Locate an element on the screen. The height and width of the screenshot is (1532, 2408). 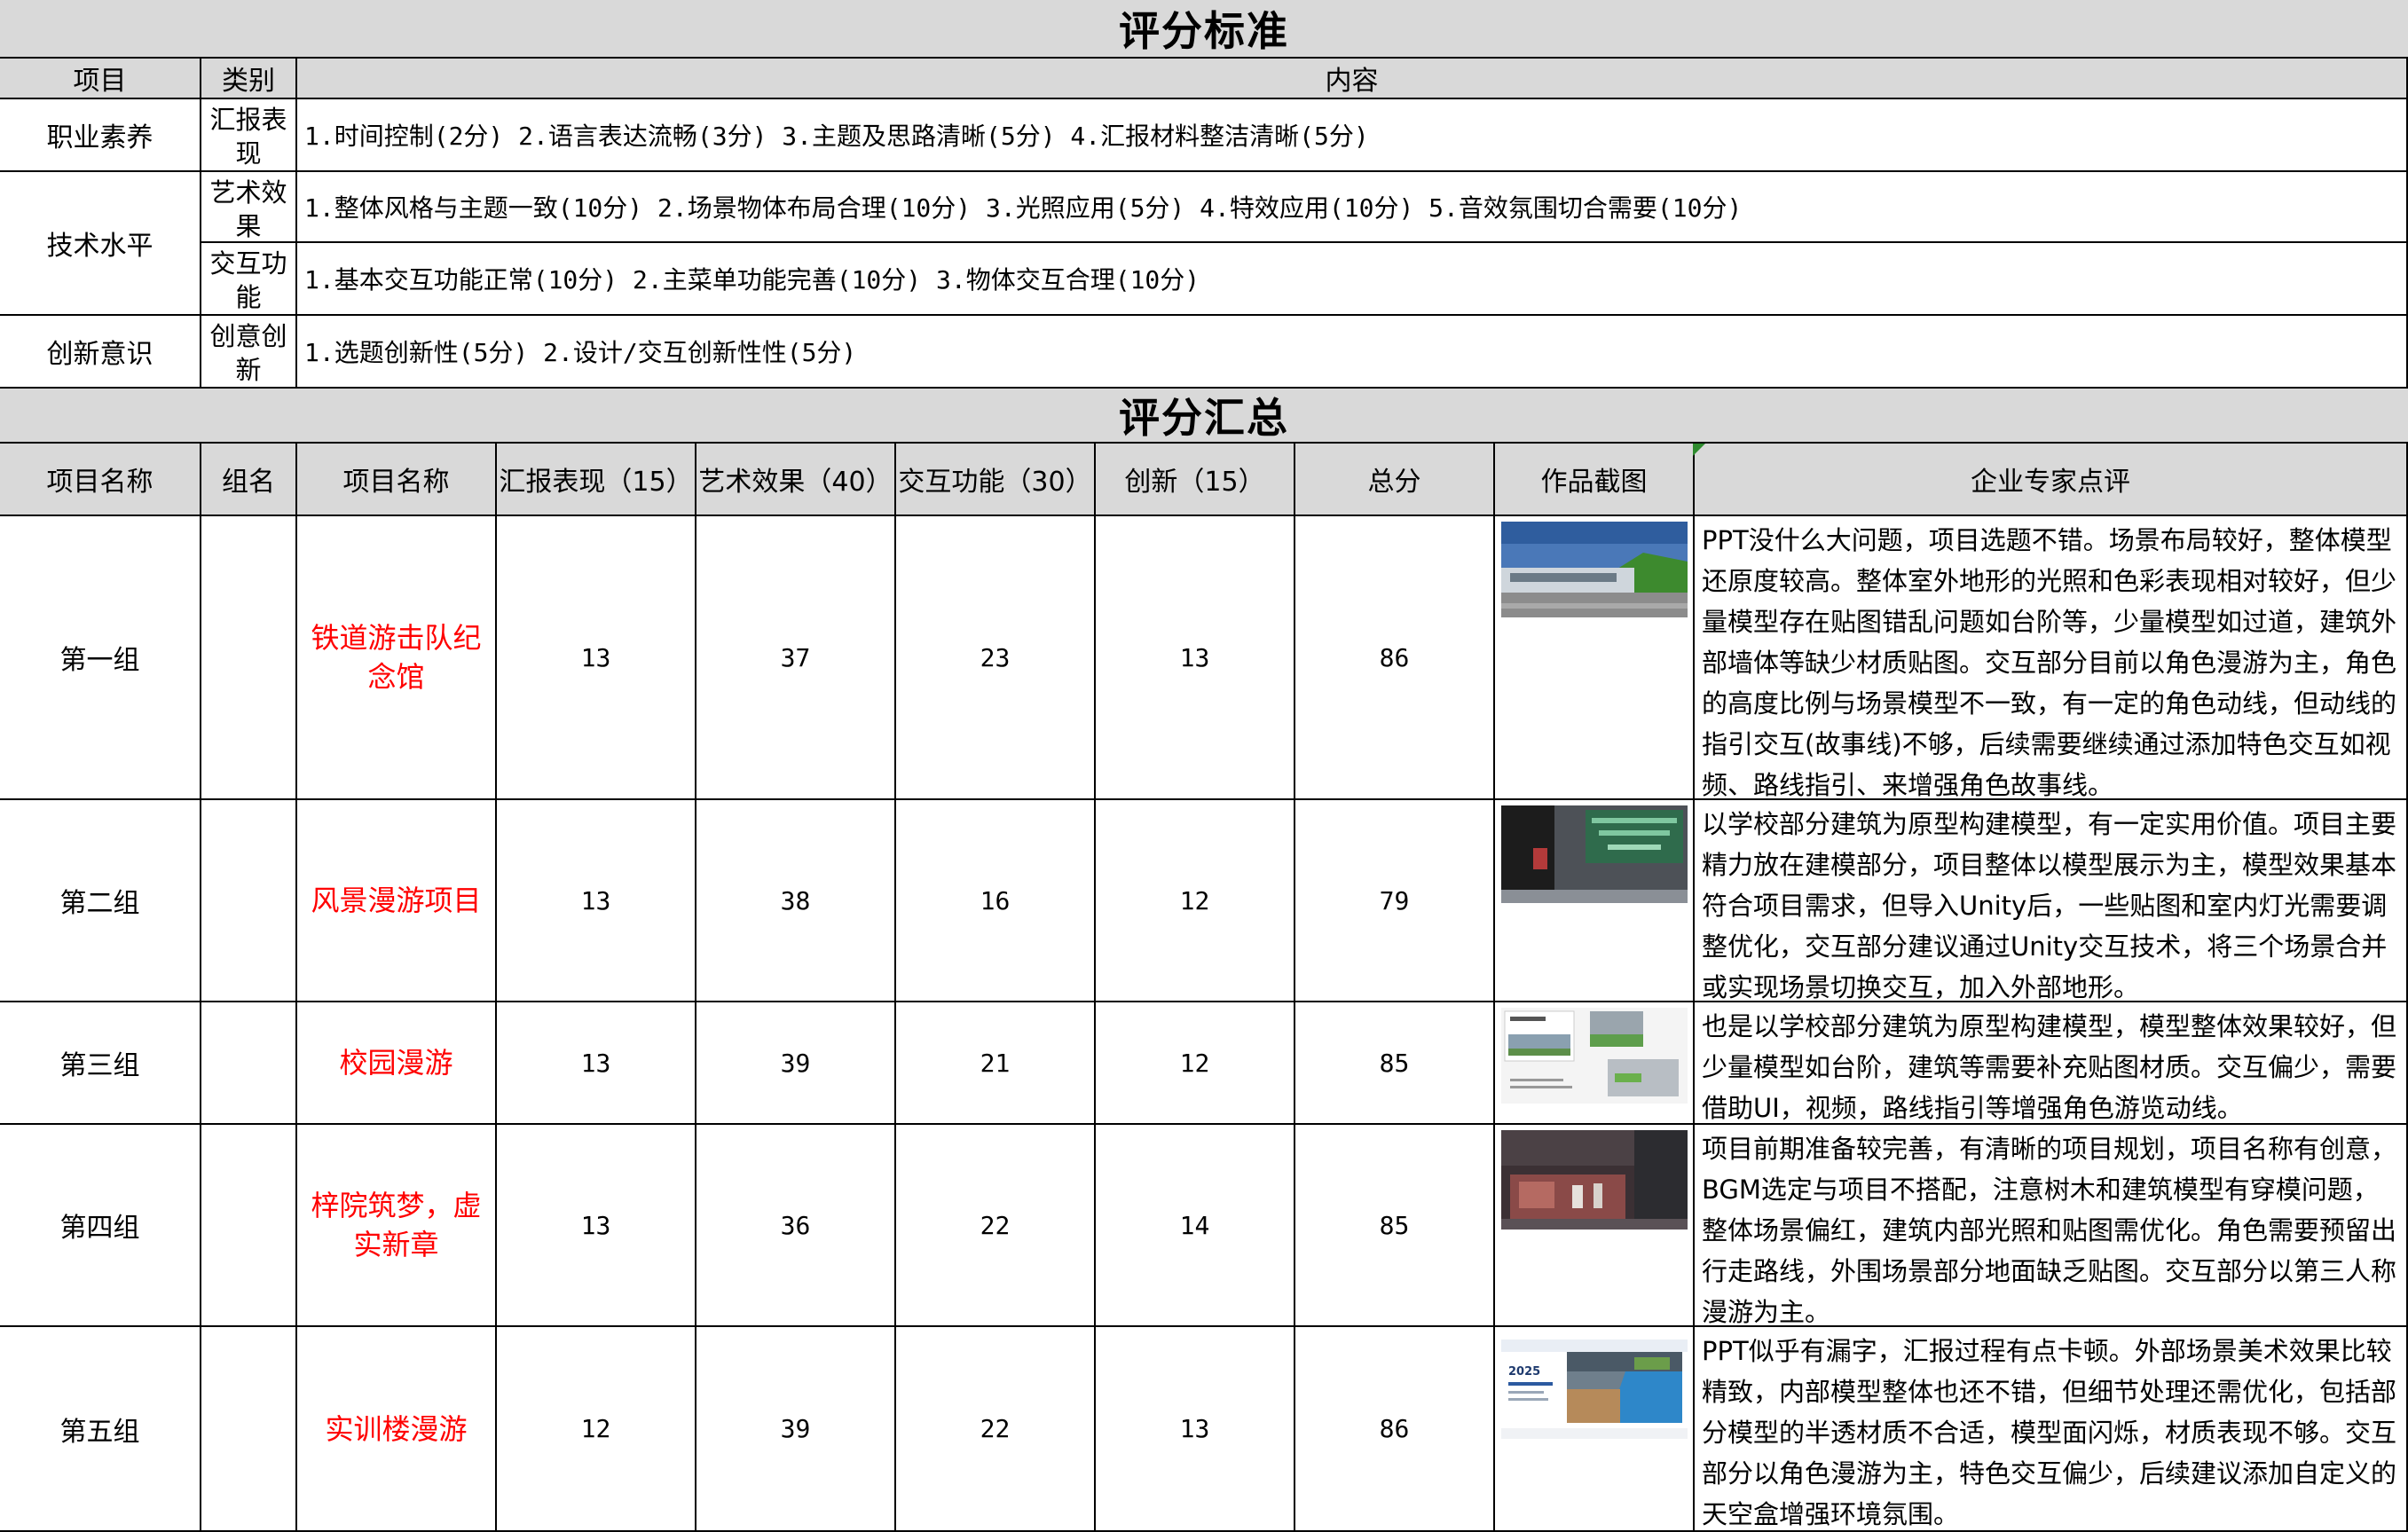
group-3-total: 85 is located at coordinates (1395, 1063).